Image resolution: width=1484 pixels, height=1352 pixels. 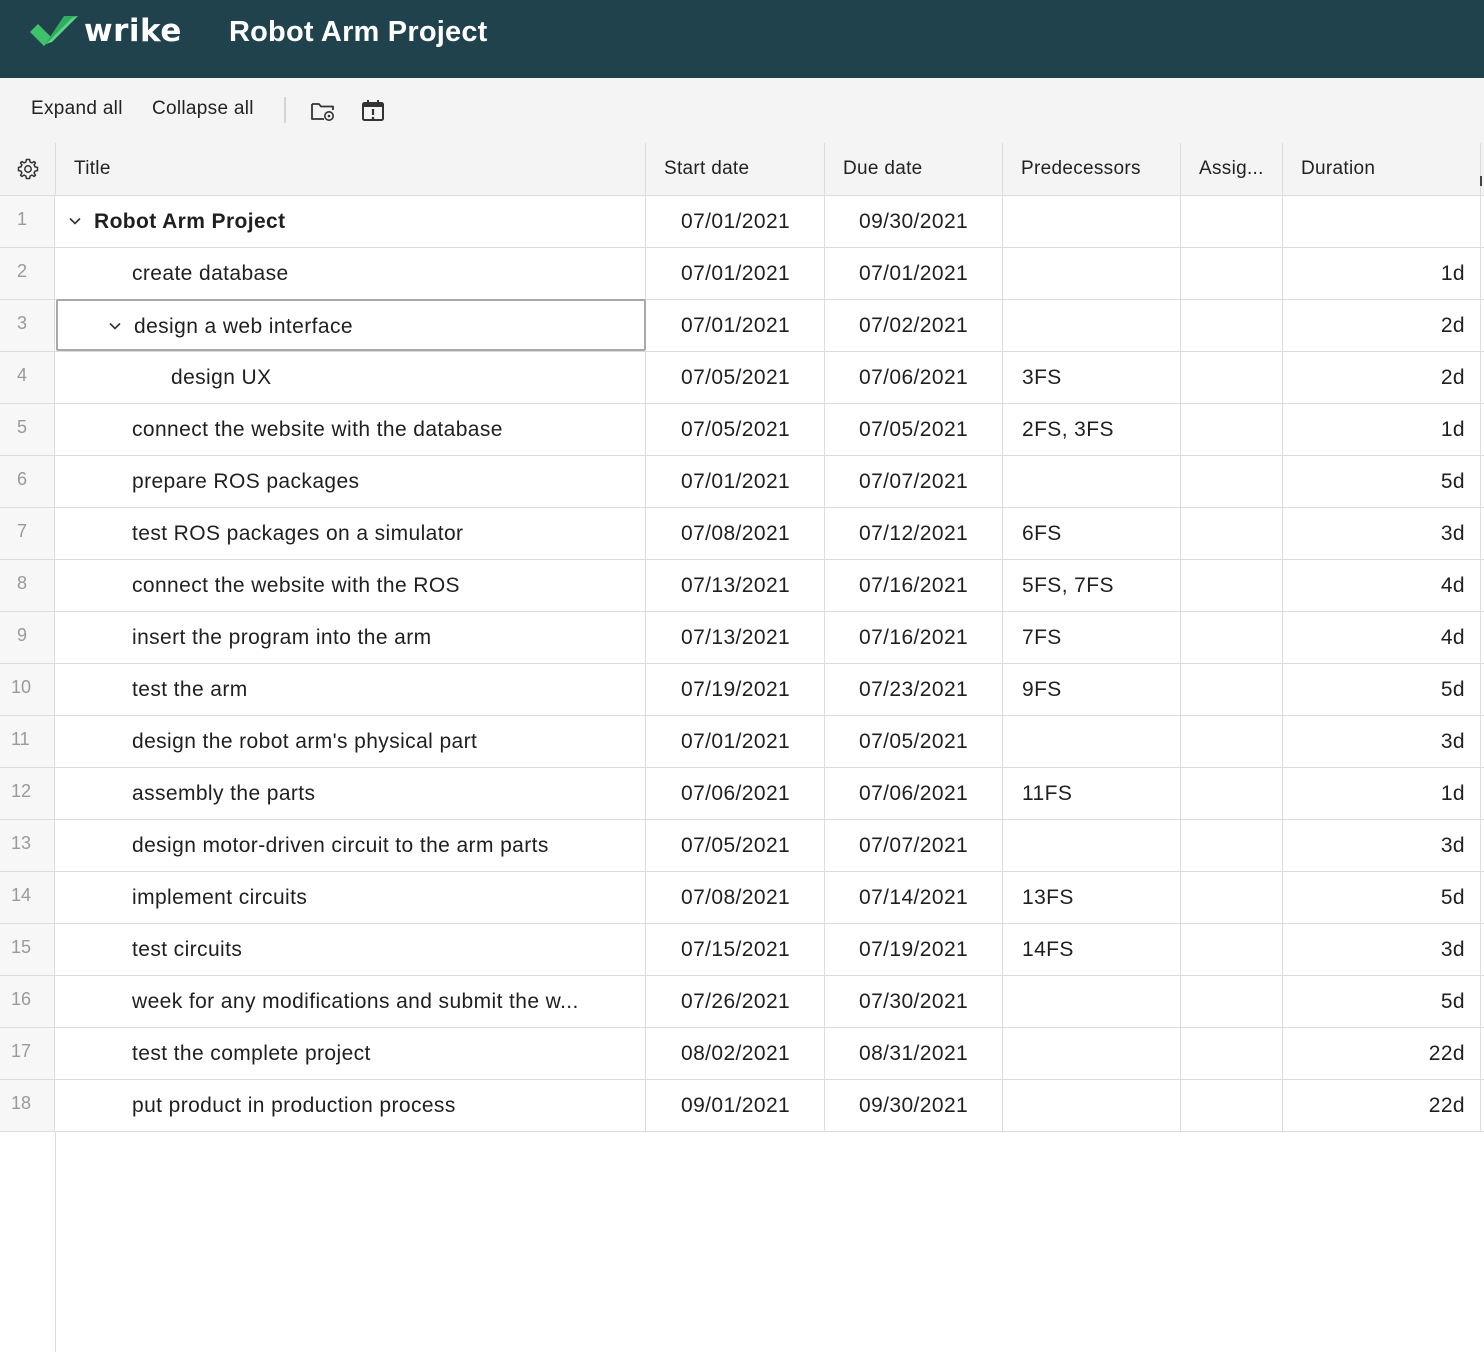 What do you see at coordinates (914, 533) in the screenshot?
I see `due-date-cell: 07/12/2021` at bounding box center [914, 533].